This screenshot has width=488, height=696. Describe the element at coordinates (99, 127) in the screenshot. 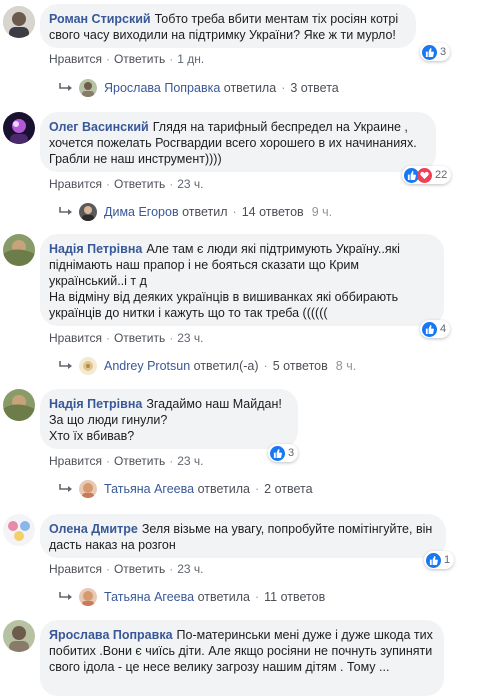

I see `comment-author: Олег Васинский` at that location.